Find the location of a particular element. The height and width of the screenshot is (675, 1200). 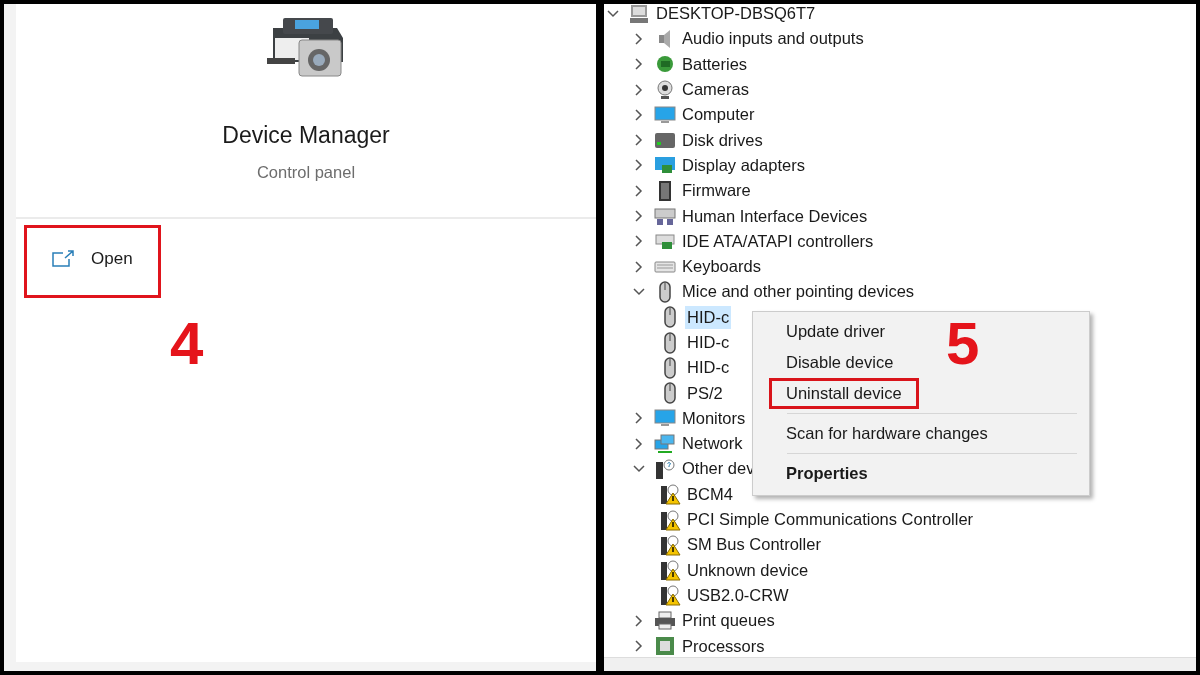

step-number: 5 is located at coordinates (963, 344).